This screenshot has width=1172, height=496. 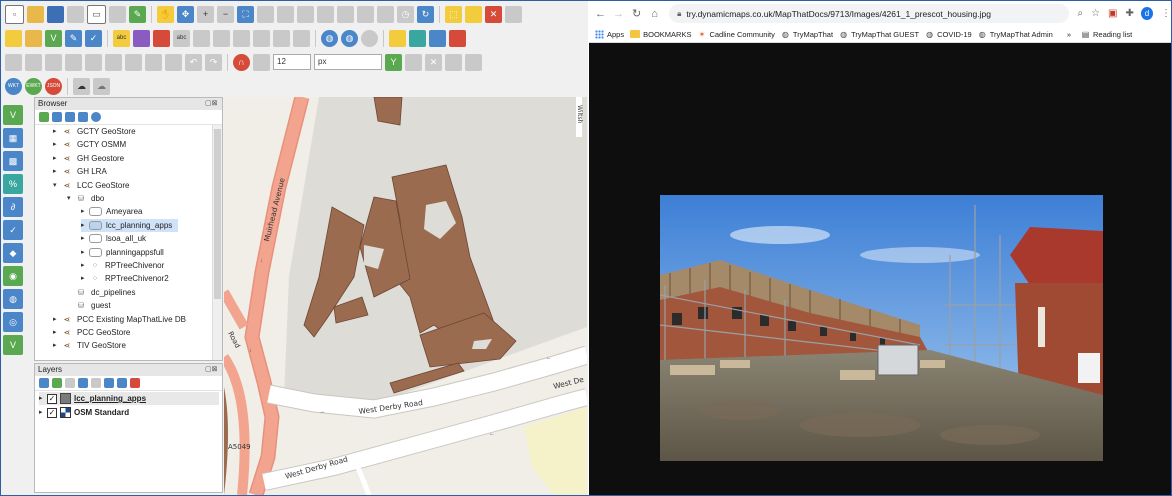 What do you see at coordinates (55, 14) in the screenshot?
I see `save-project-icon` at bounding box center [55, 14].